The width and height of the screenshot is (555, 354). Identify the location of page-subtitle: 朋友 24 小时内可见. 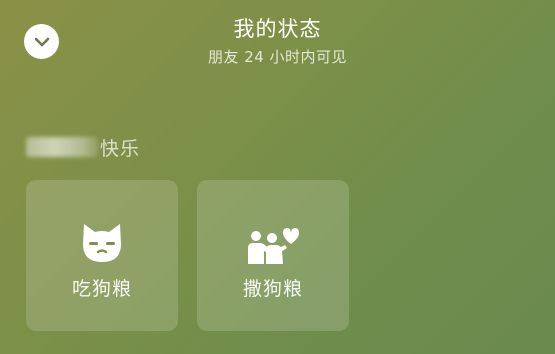
(277, 57).